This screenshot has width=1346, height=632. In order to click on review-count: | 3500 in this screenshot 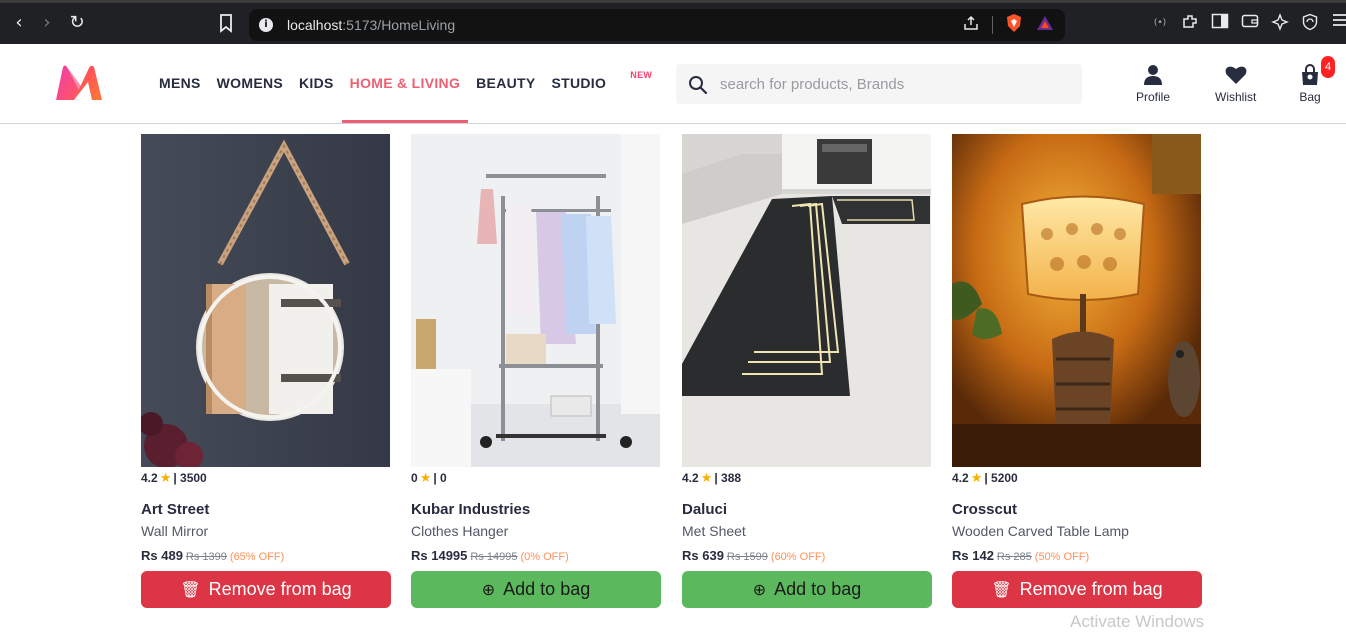, I will do `click(190, 478)`.